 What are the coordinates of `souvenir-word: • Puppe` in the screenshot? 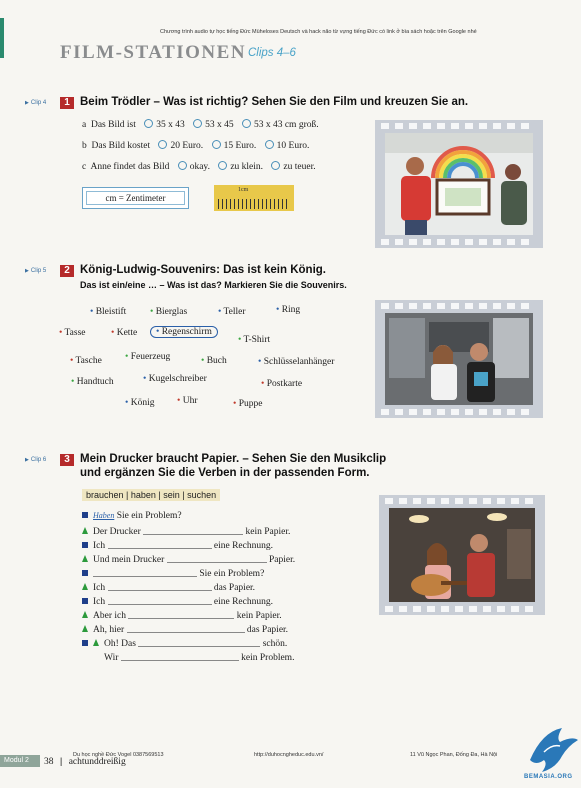 It's located at (247, 404).